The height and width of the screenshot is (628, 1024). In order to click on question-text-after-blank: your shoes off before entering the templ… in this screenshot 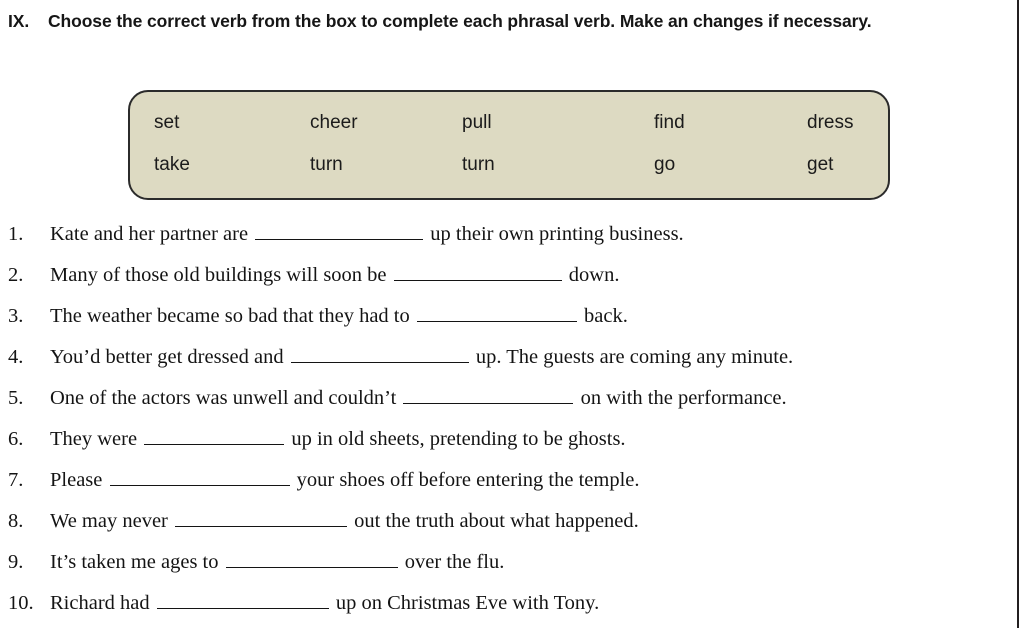, I will do `click(468, 480)`.